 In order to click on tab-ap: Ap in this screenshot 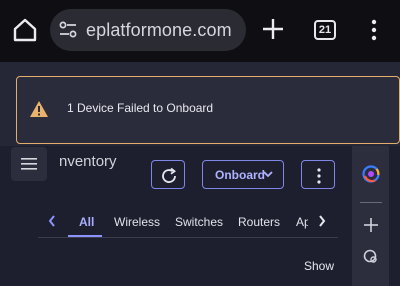, I will do `click(302, 222)`.